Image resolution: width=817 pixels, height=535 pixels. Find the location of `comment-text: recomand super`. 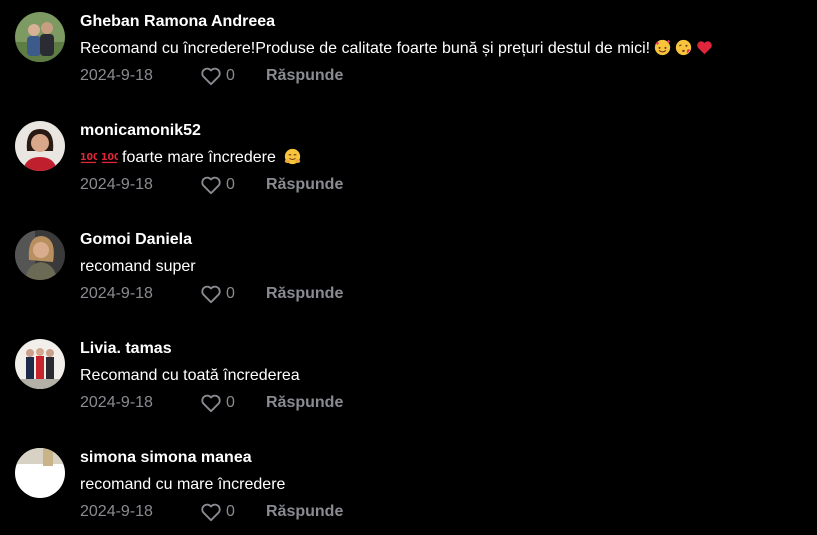

comment-text: recomand super is located at coordinates (447, 267).